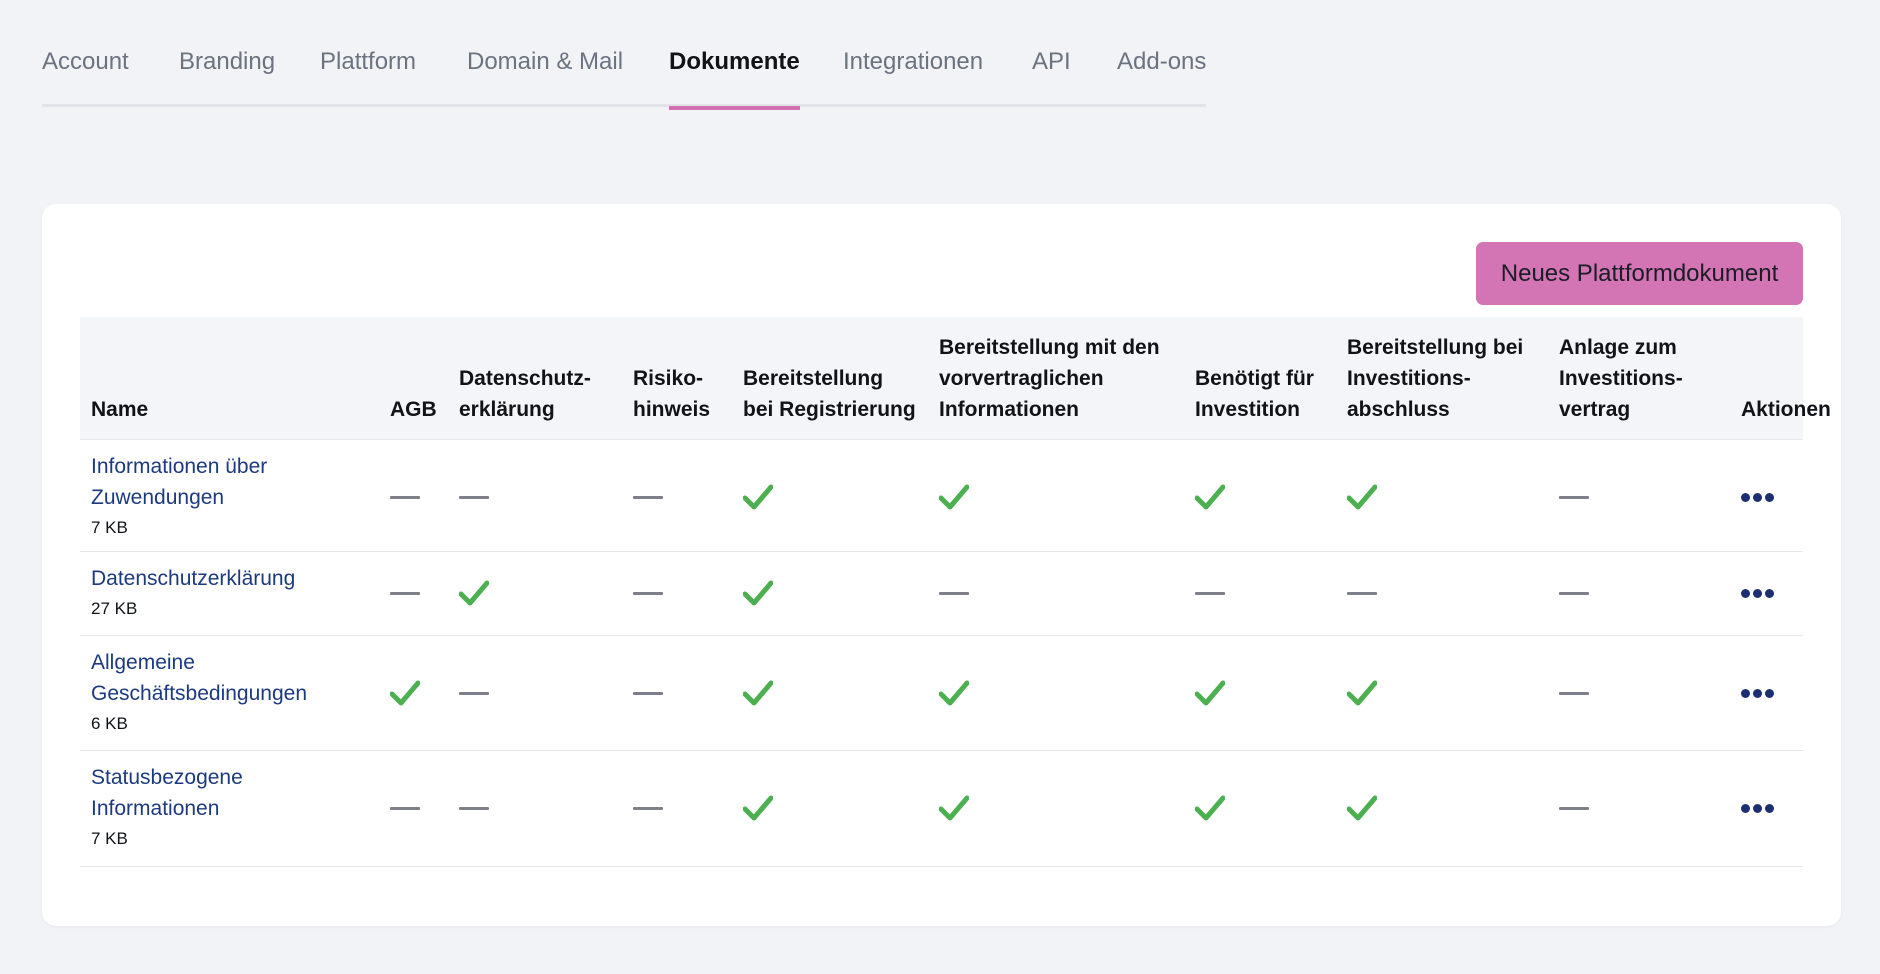 The width and height of the screenshot is (1880, 974). I want to click on table-row: Informationen über Zuwendungen 7 KB, so click(941, 495).